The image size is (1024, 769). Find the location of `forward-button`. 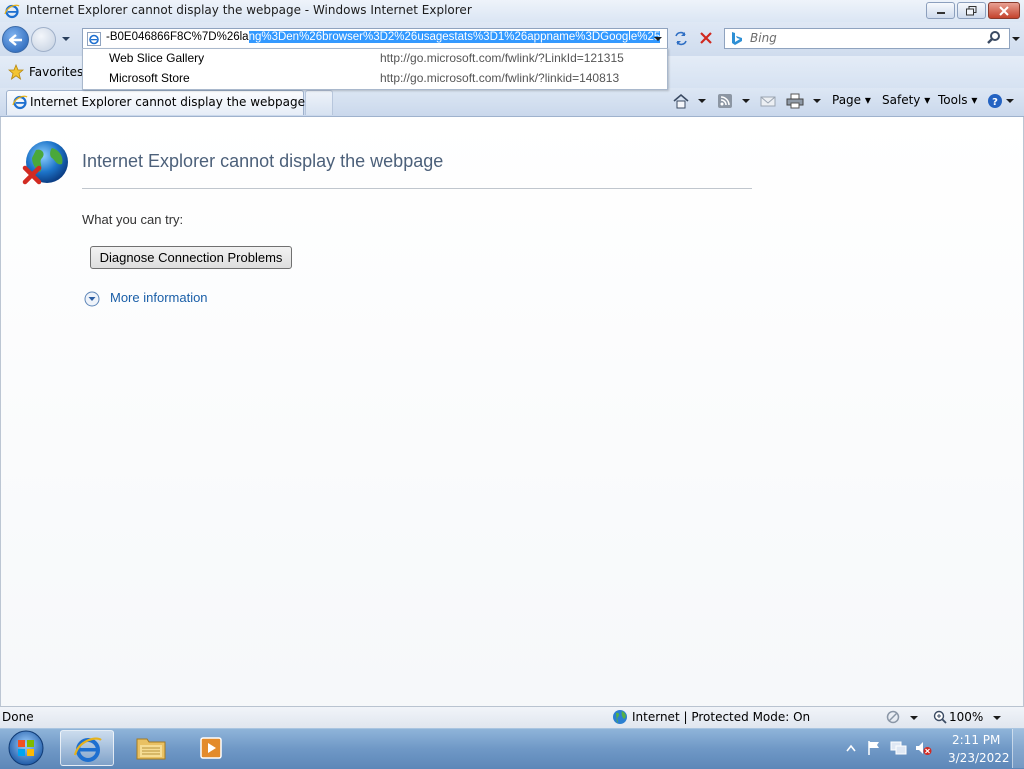

forward-button is located at coordinates (43, 39).